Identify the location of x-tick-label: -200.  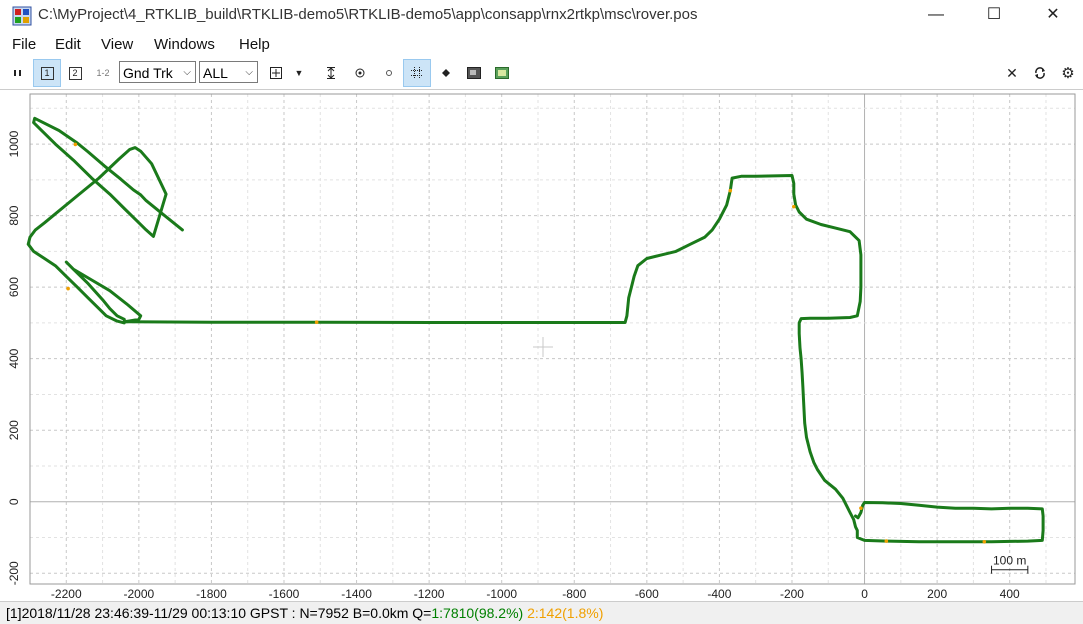
(792, 594).